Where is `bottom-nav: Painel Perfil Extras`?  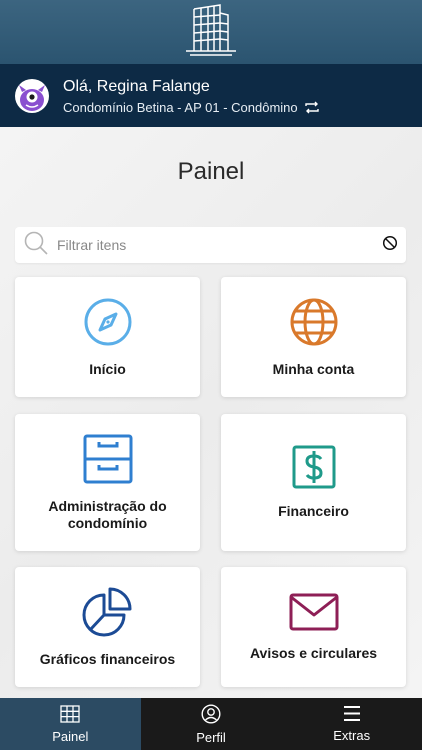 bottom-nav: Painel Perfil Extras is located at coordinates (211, 724).